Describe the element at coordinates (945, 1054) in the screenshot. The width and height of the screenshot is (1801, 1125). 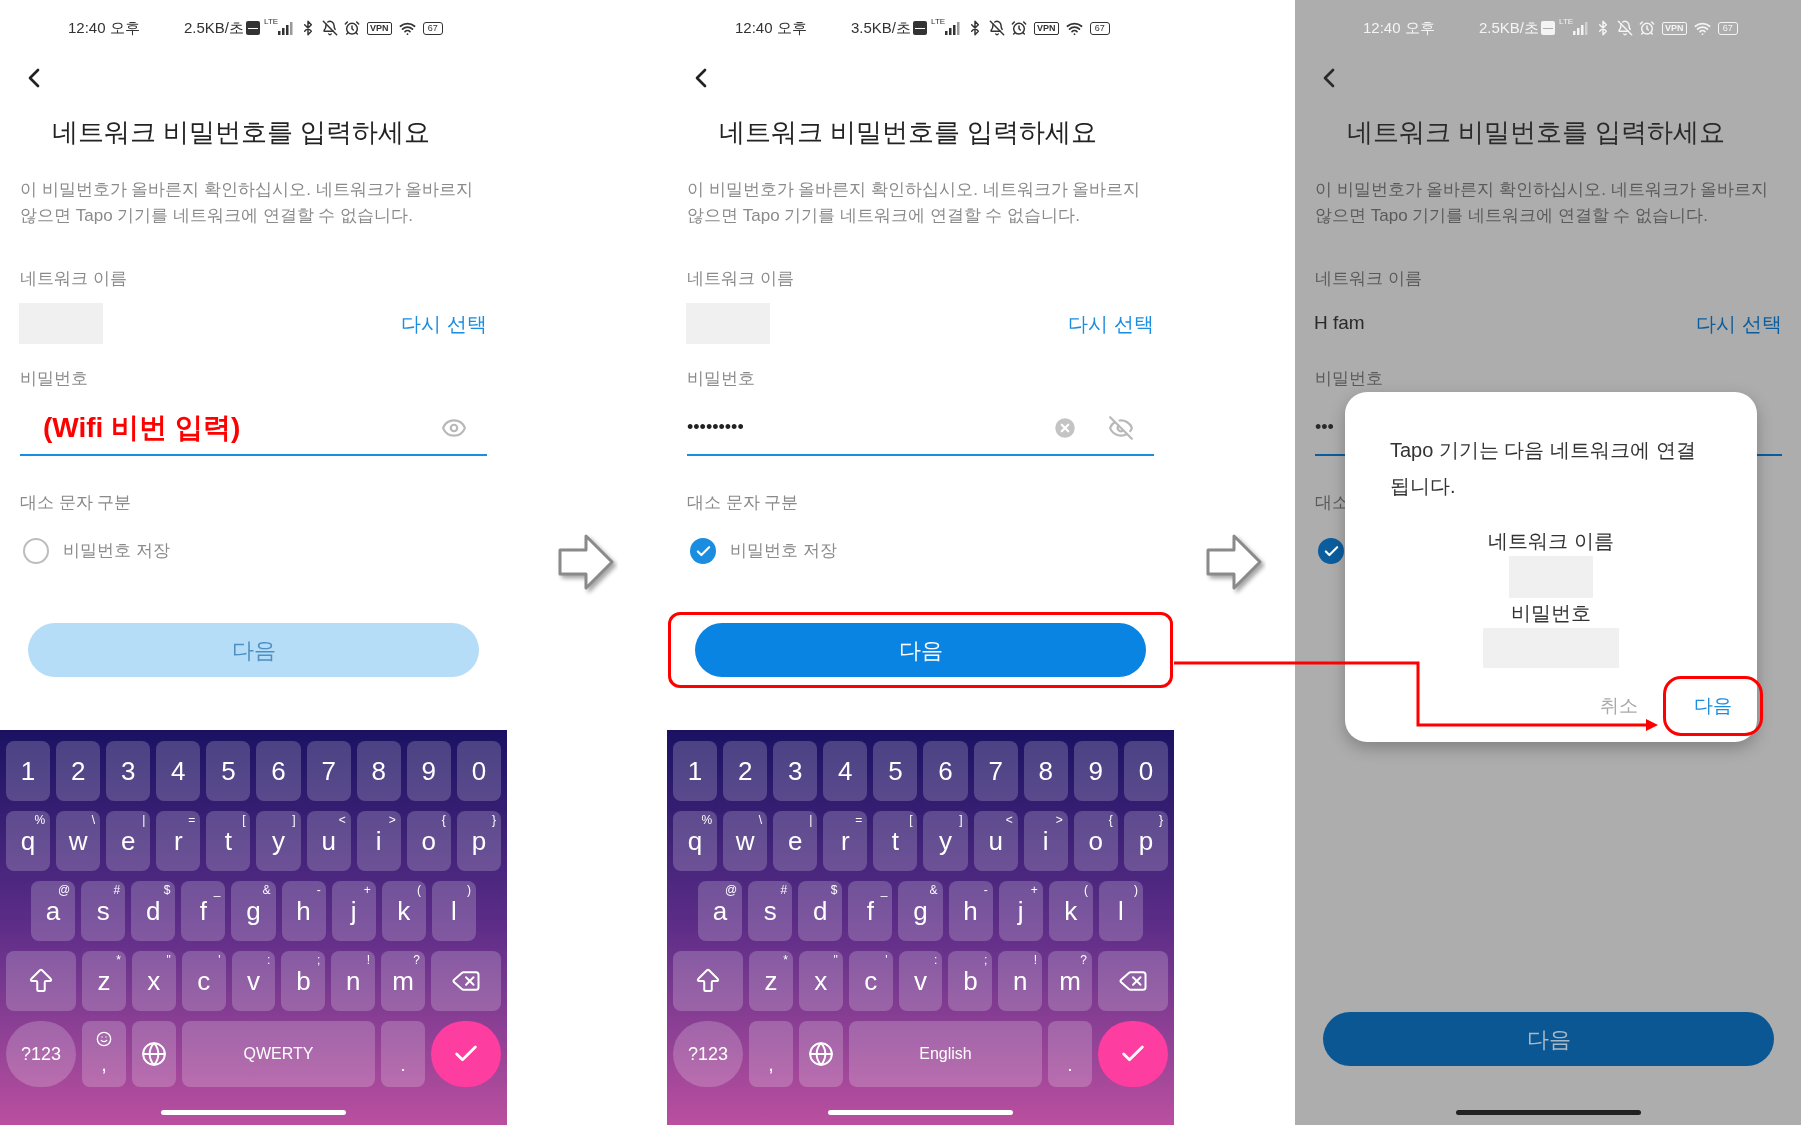
I see `space-bar: English` at that location.